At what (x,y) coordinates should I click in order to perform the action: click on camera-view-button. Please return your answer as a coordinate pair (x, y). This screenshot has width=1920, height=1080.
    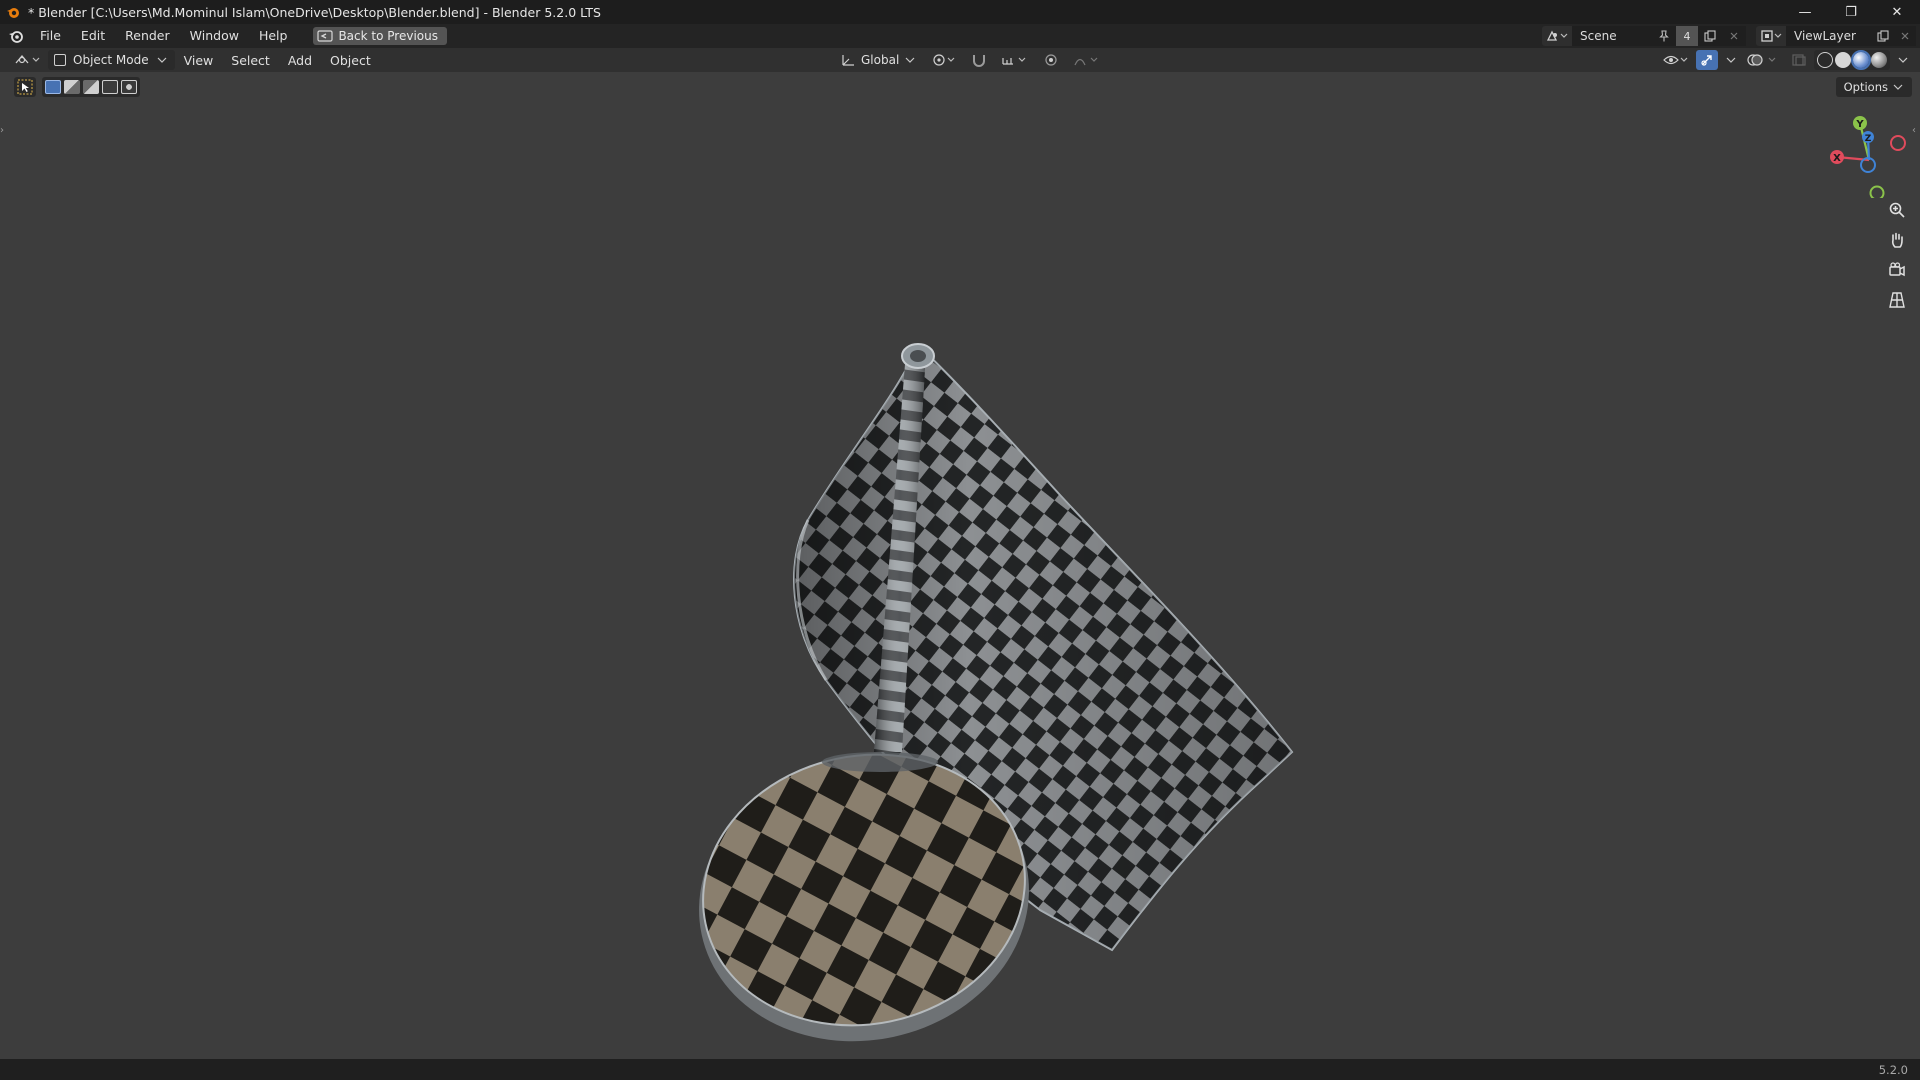
    Looking at the image, I should click on (1897, 270).